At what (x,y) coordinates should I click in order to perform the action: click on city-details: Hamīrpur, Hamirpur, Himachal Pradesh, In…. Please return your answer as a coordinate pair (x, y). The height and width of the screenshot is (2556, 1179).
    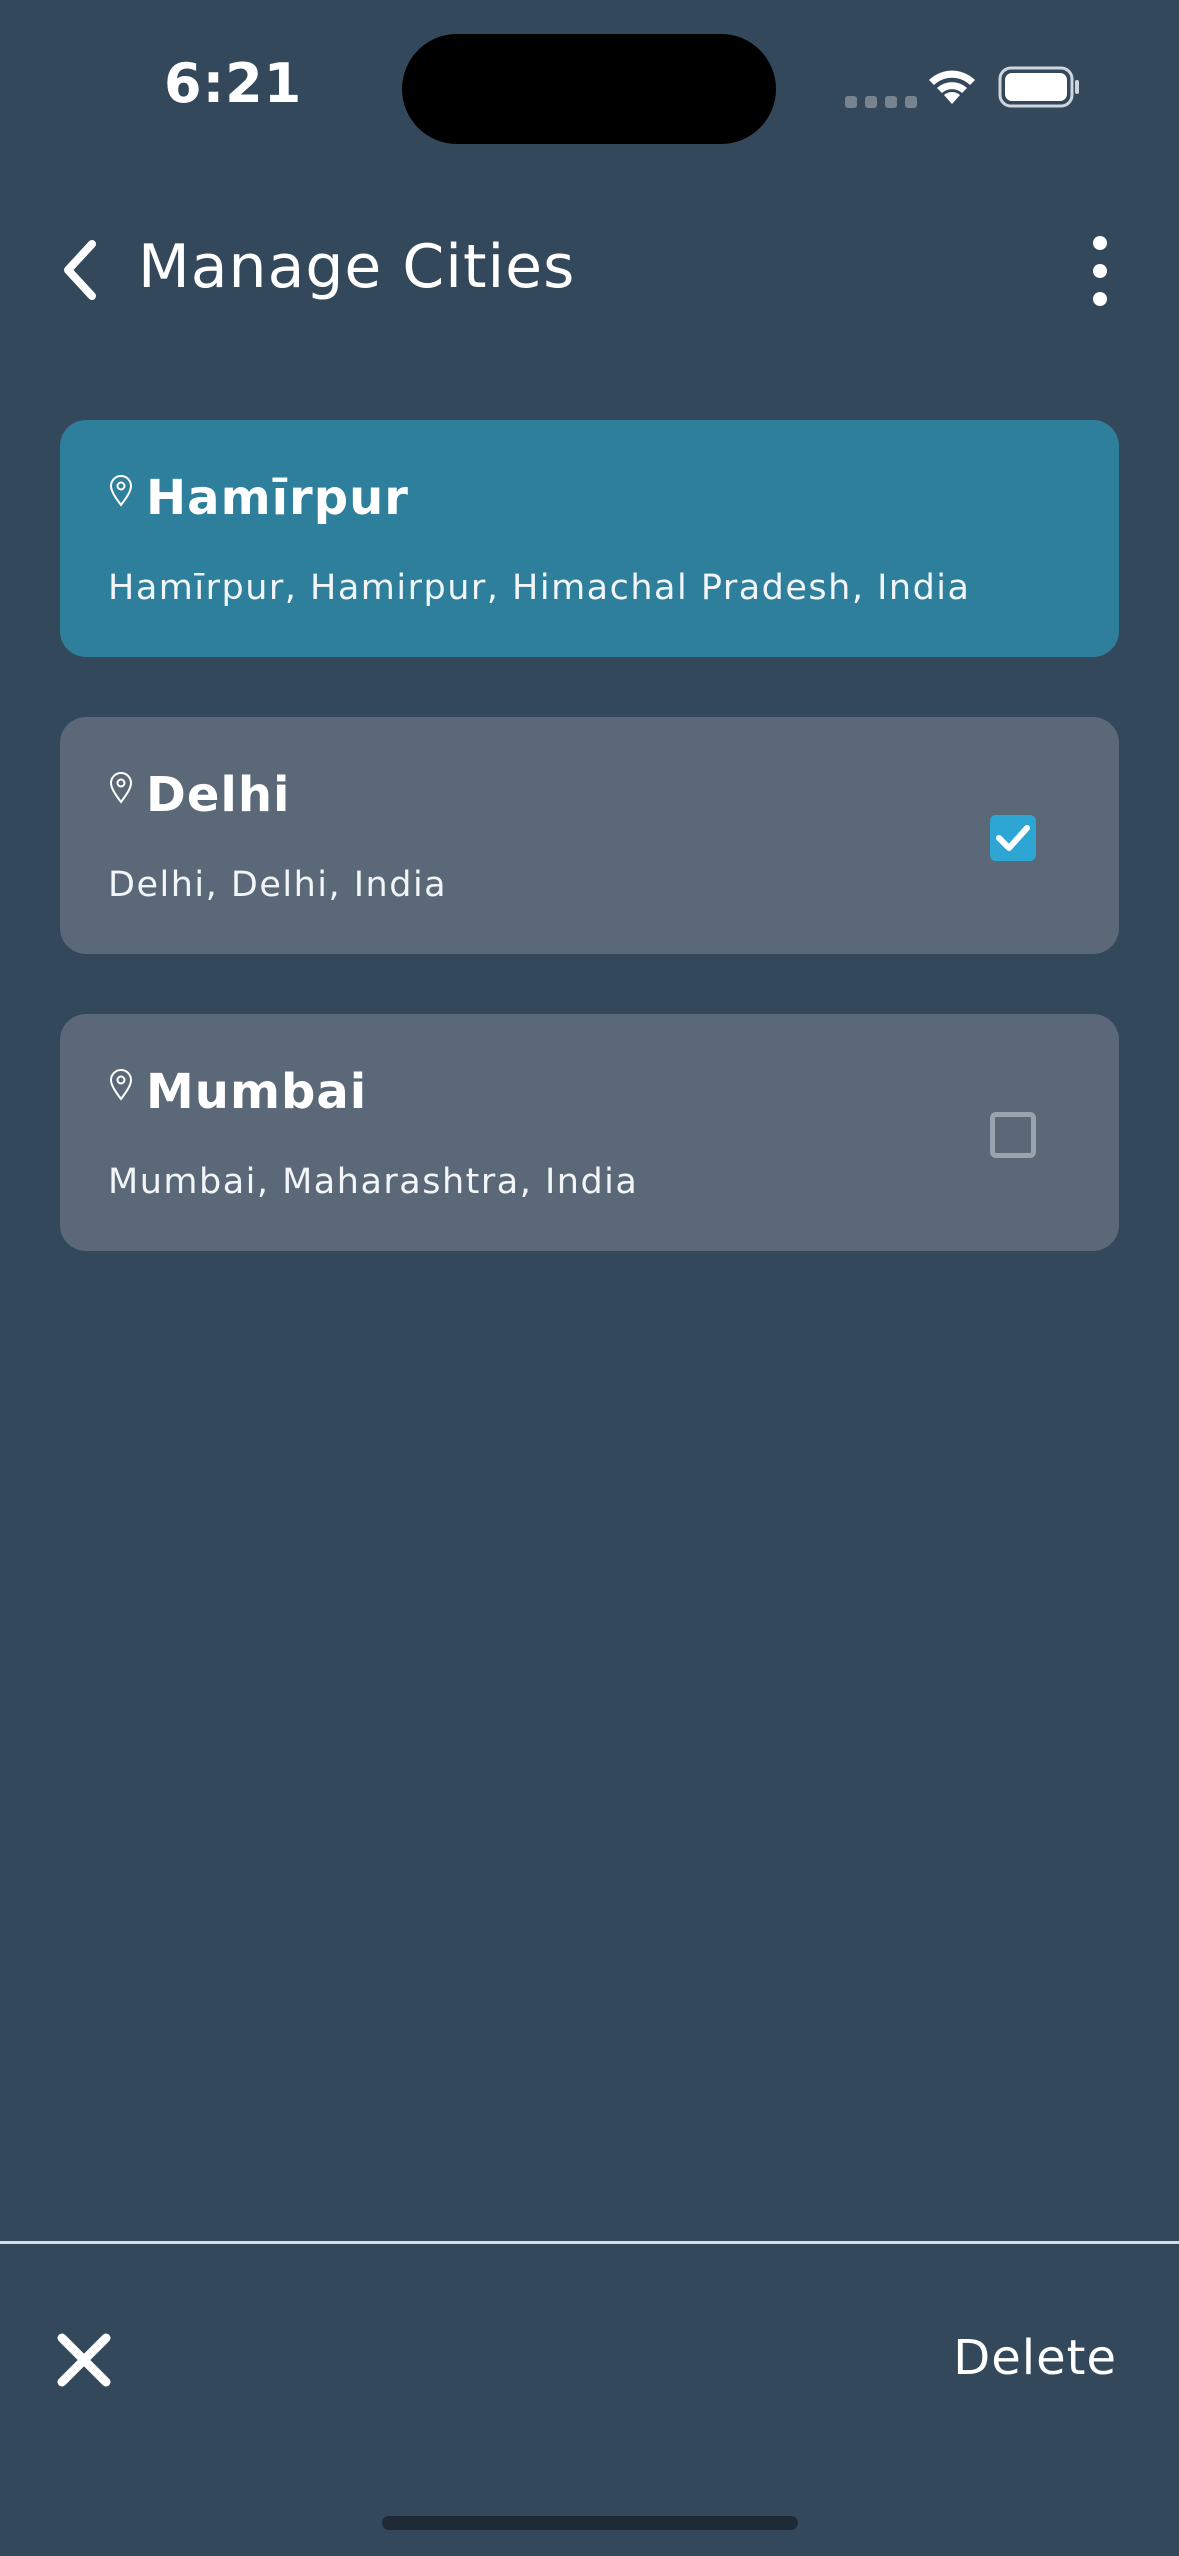
    Looking at the image, I should click on (539, 588).